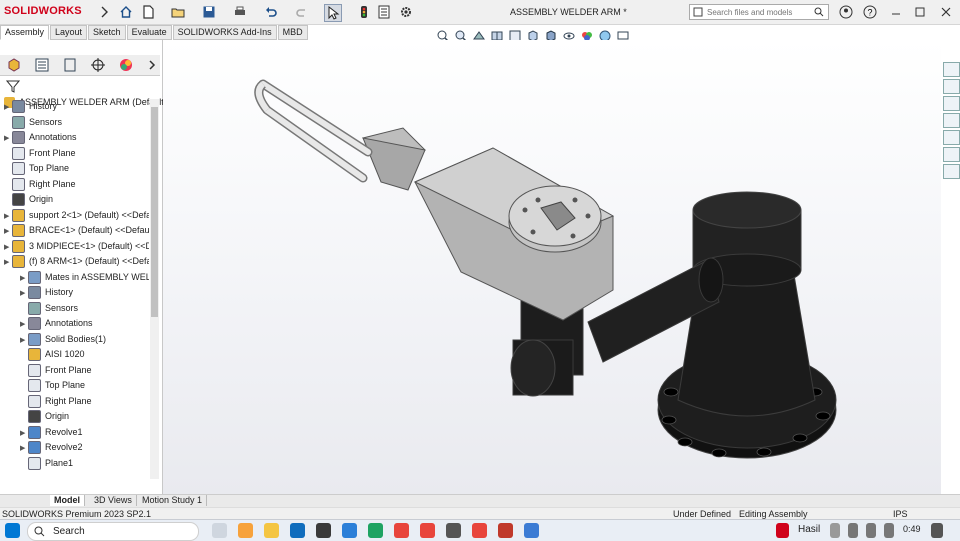 This screenshot has width=960, height=541. I want to click on tree-scrollbar, so click(154, 289).